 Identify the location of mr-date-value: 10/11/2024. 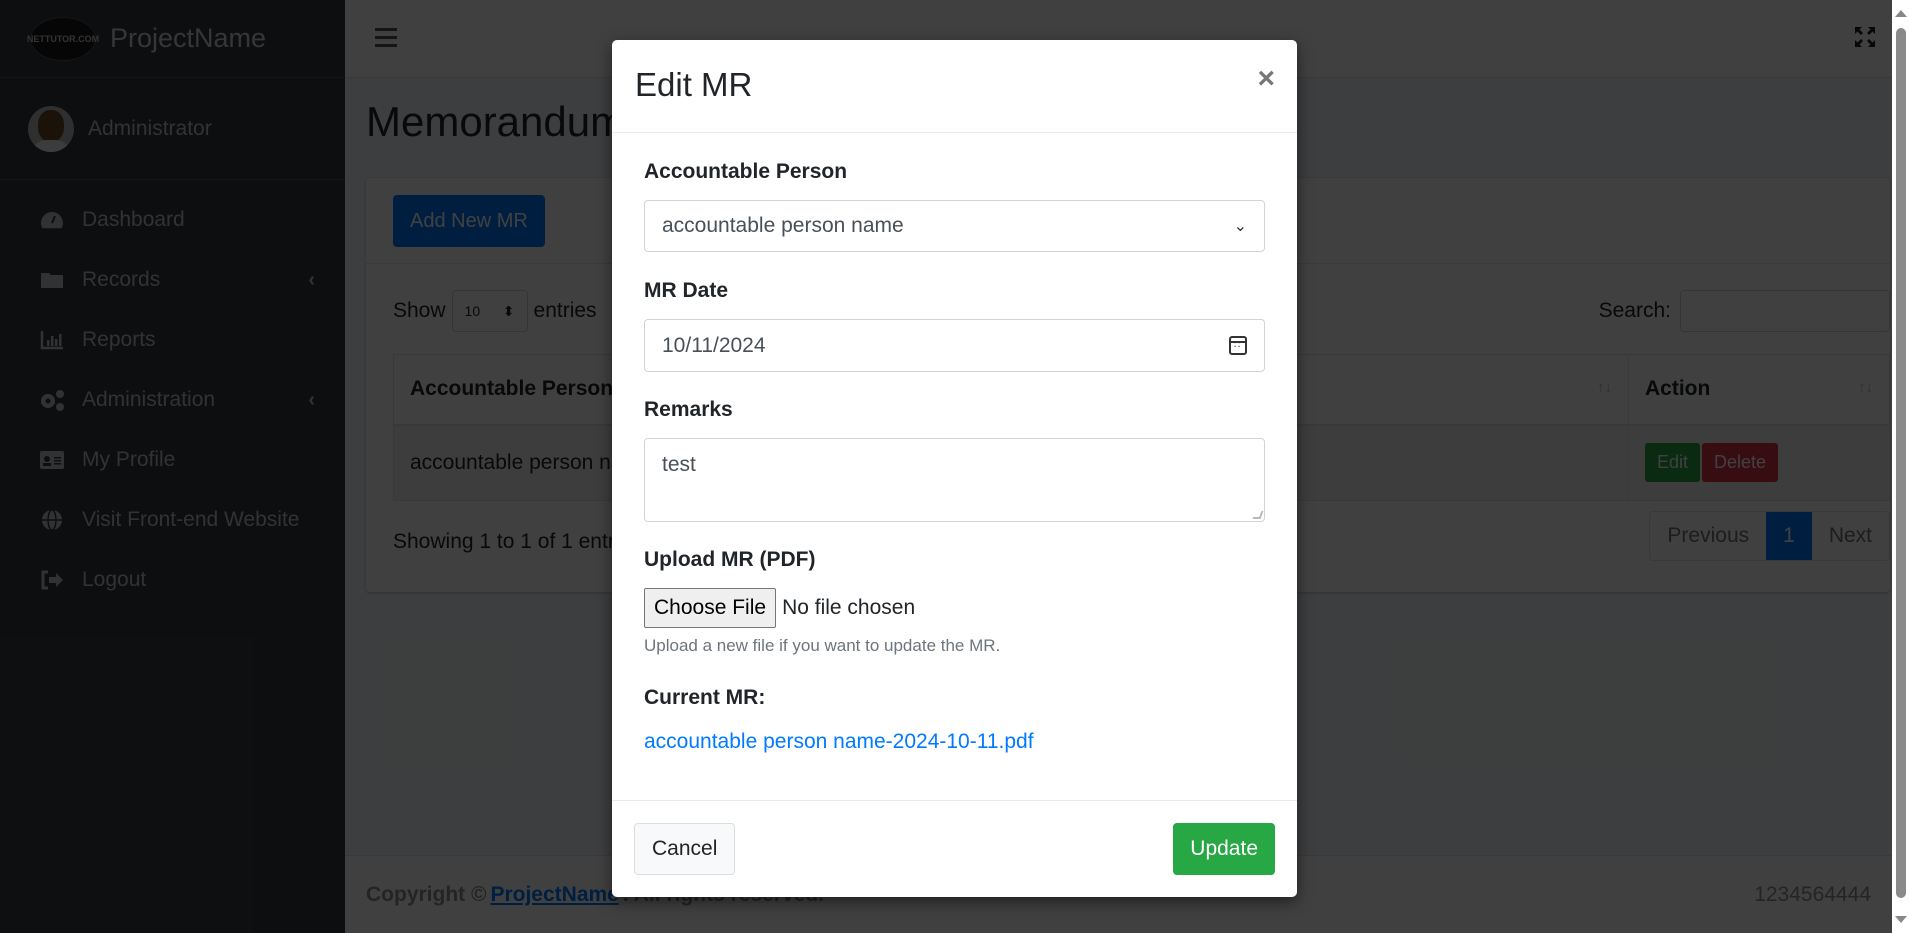
(714, 345).